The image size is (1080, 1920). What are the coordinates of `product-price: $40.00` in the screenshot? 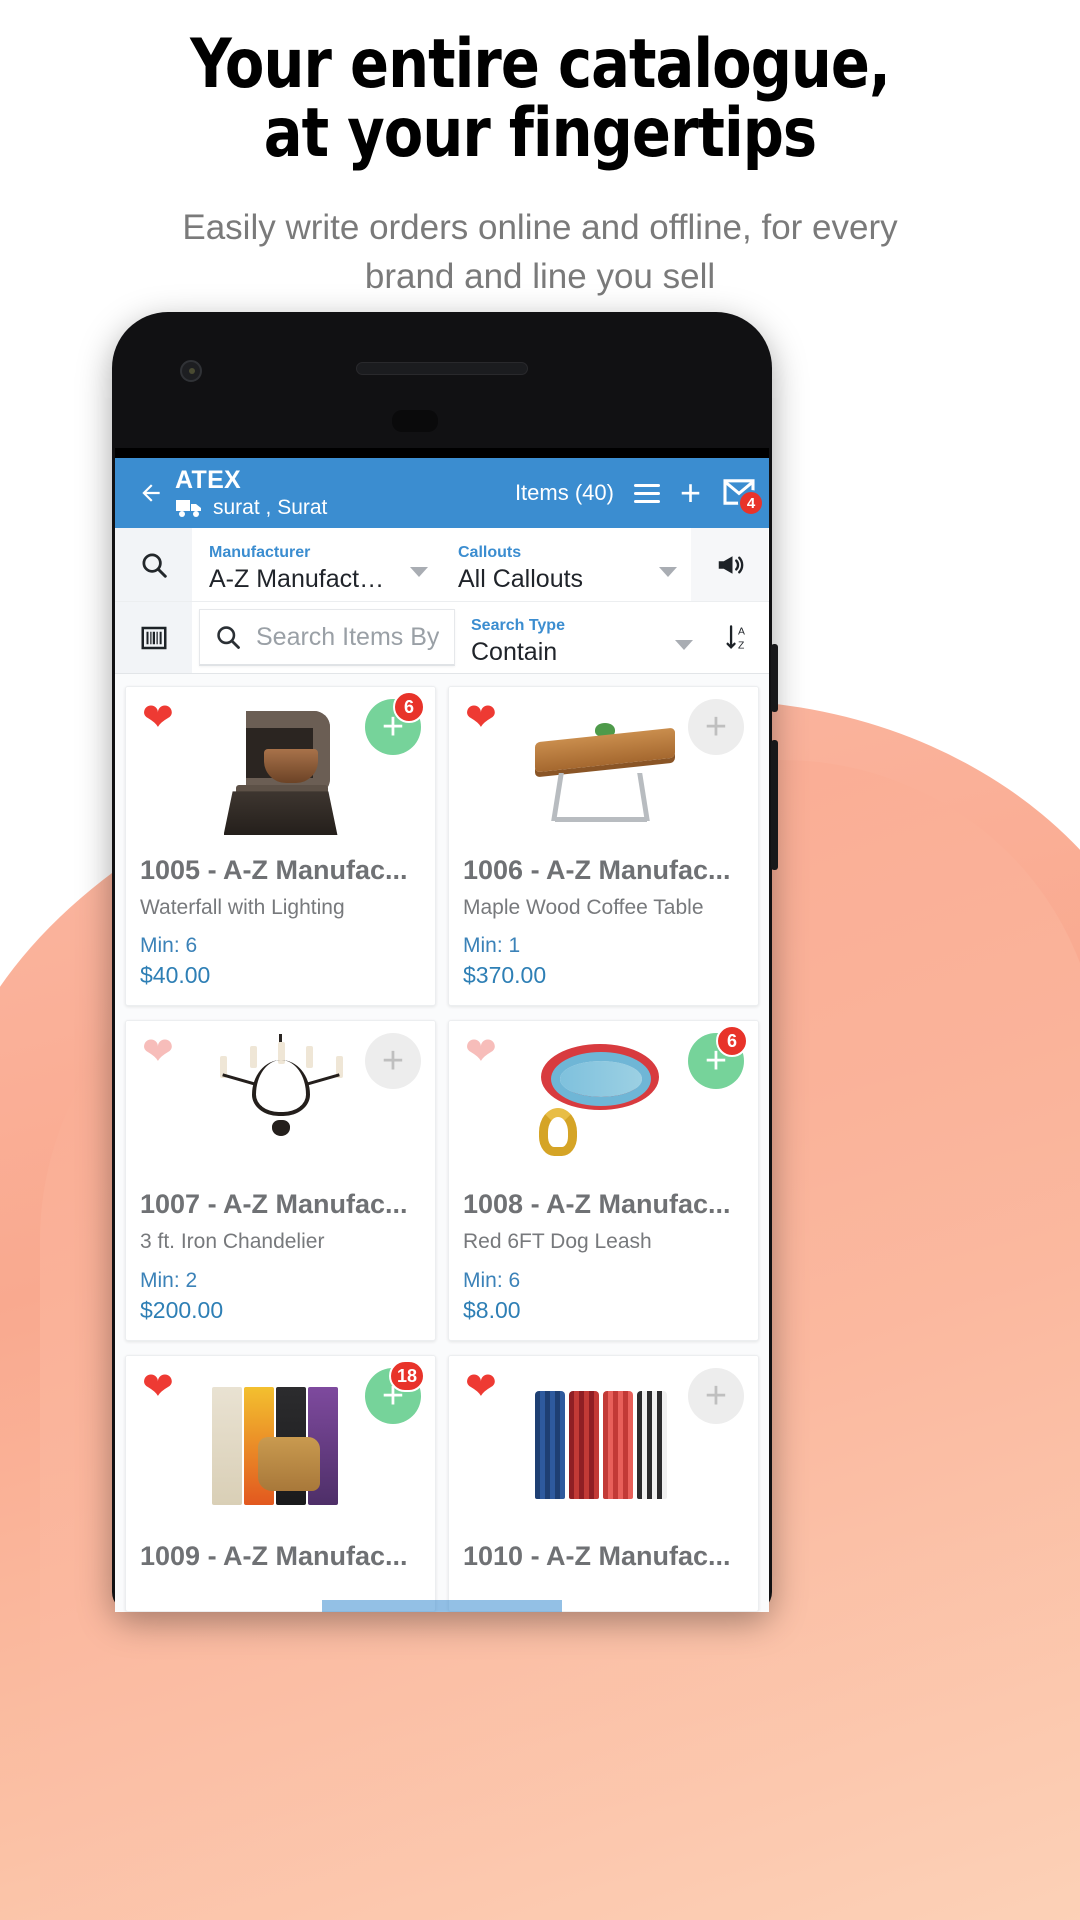 It's located at (175, 975).